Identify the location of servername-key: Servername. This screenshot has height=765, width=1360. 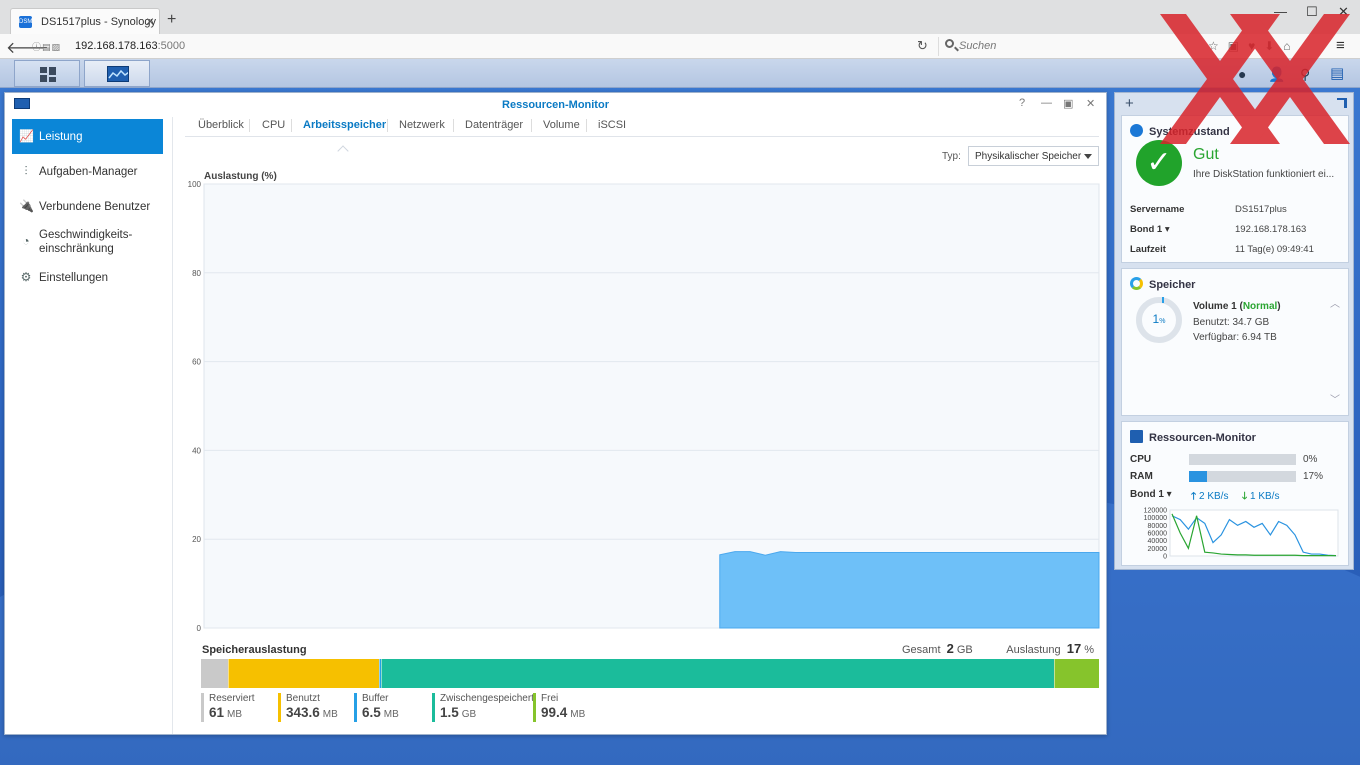
(1157, 209).